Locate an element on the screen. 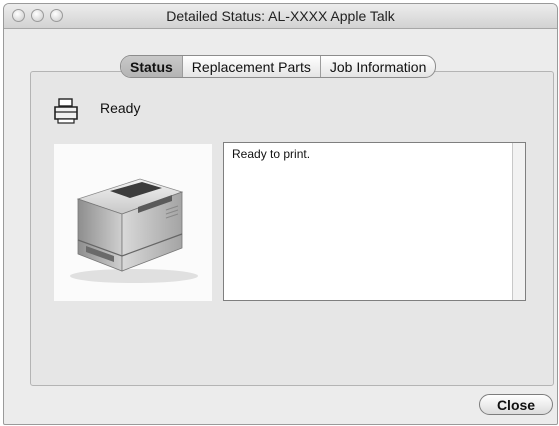 This screenshot has width=559, height=426. printer-status-icon is located at coordinates (66, 111).